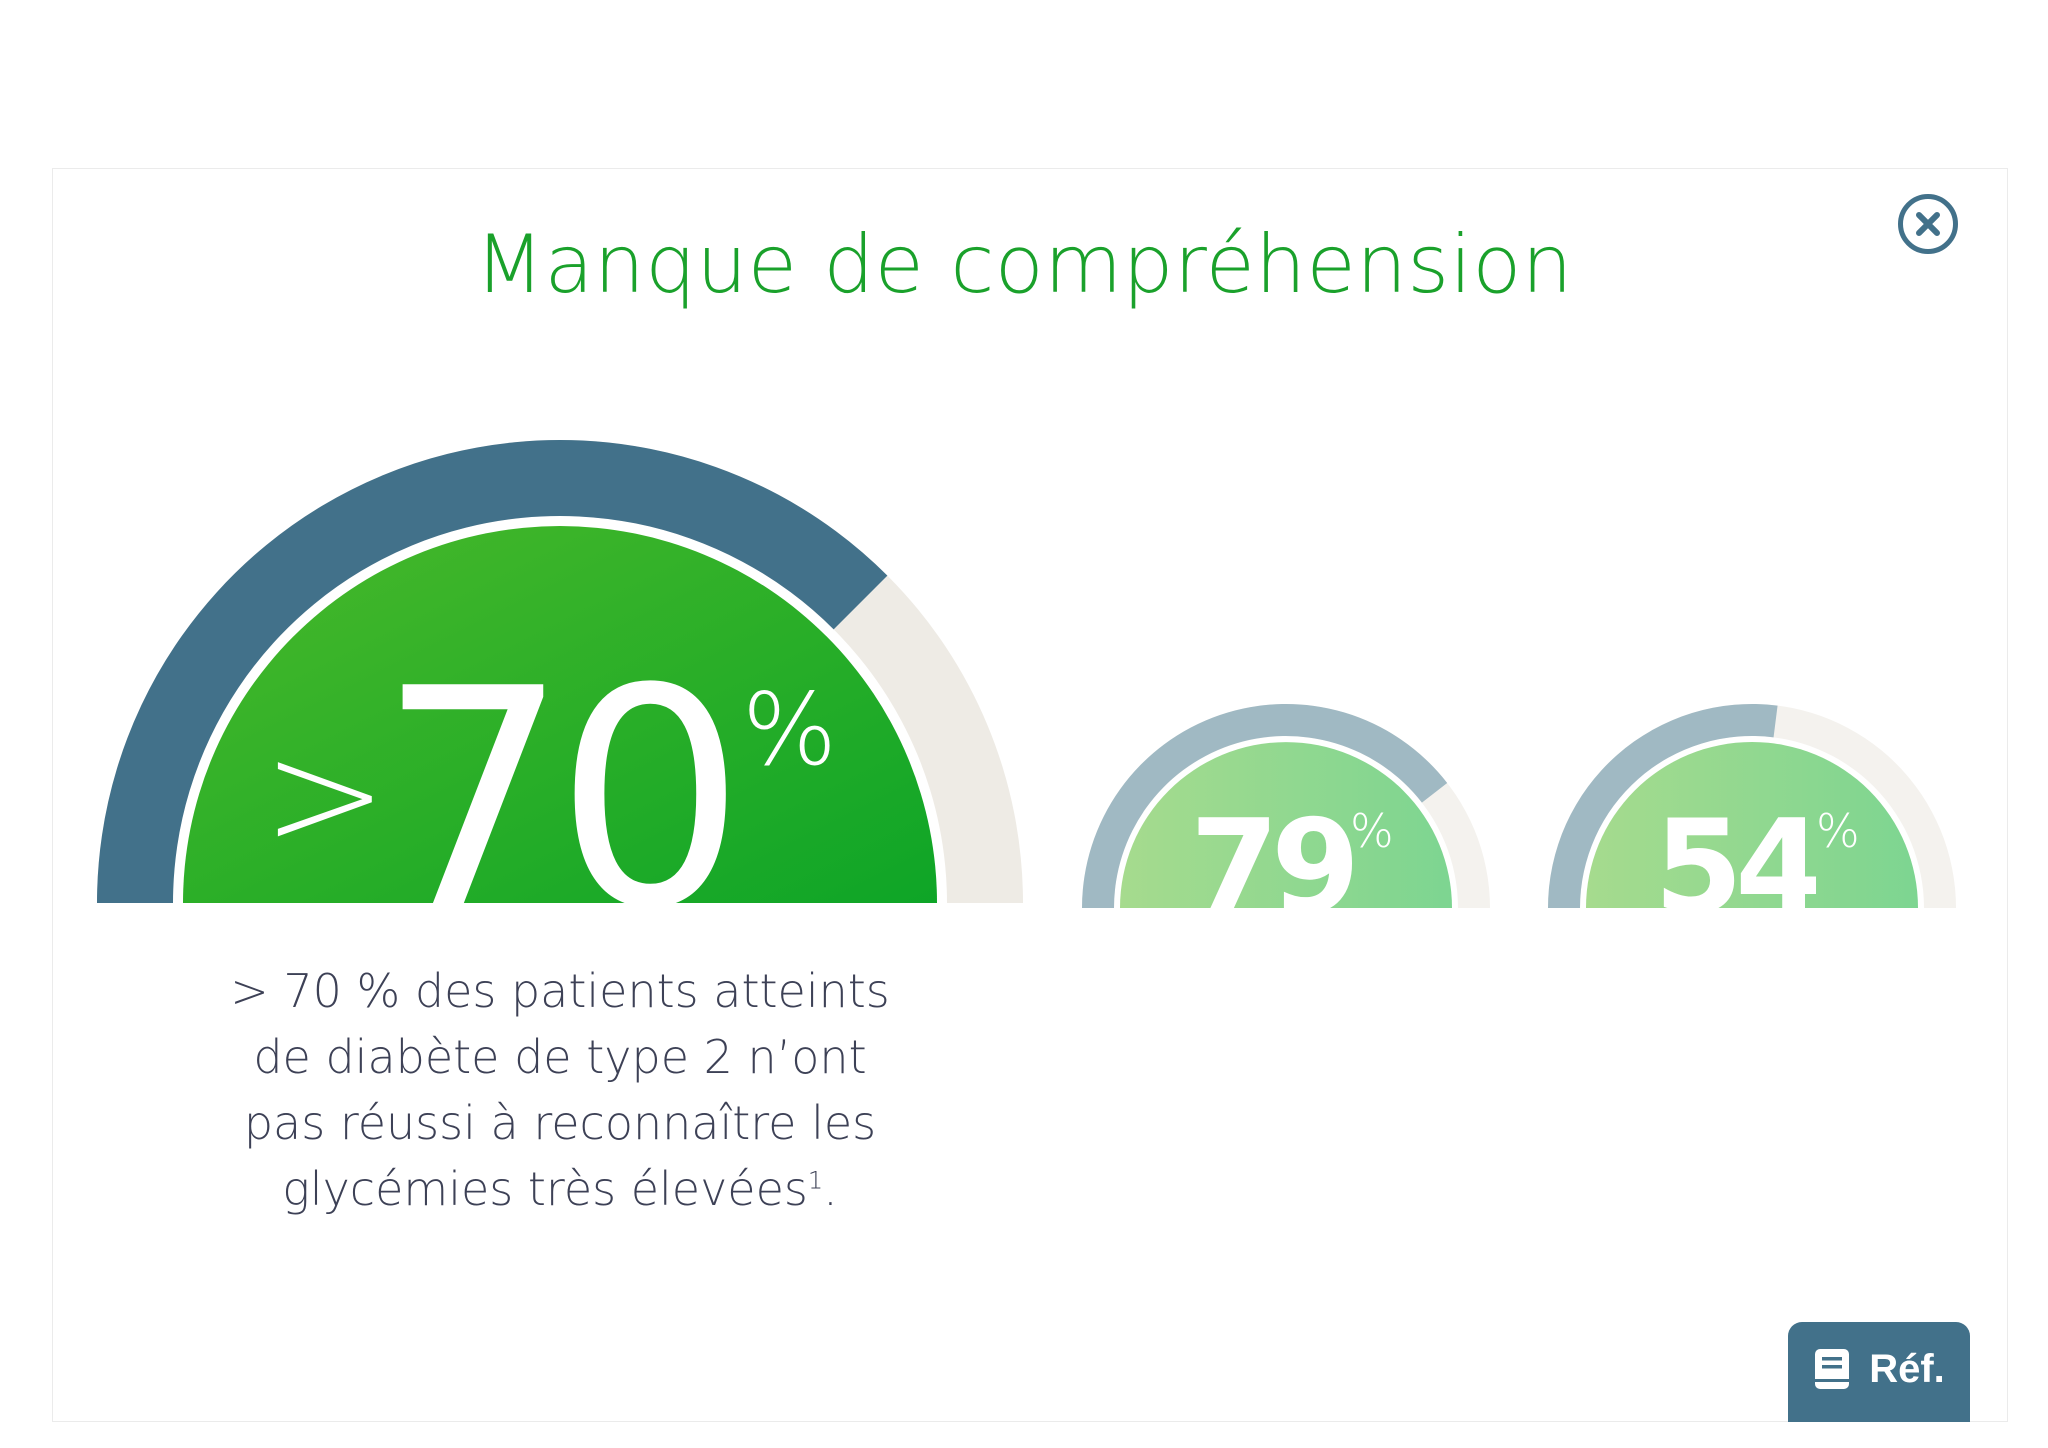 This screenshot has width=2048, height=1448. I want to click on close-button, so click(1928, 224).